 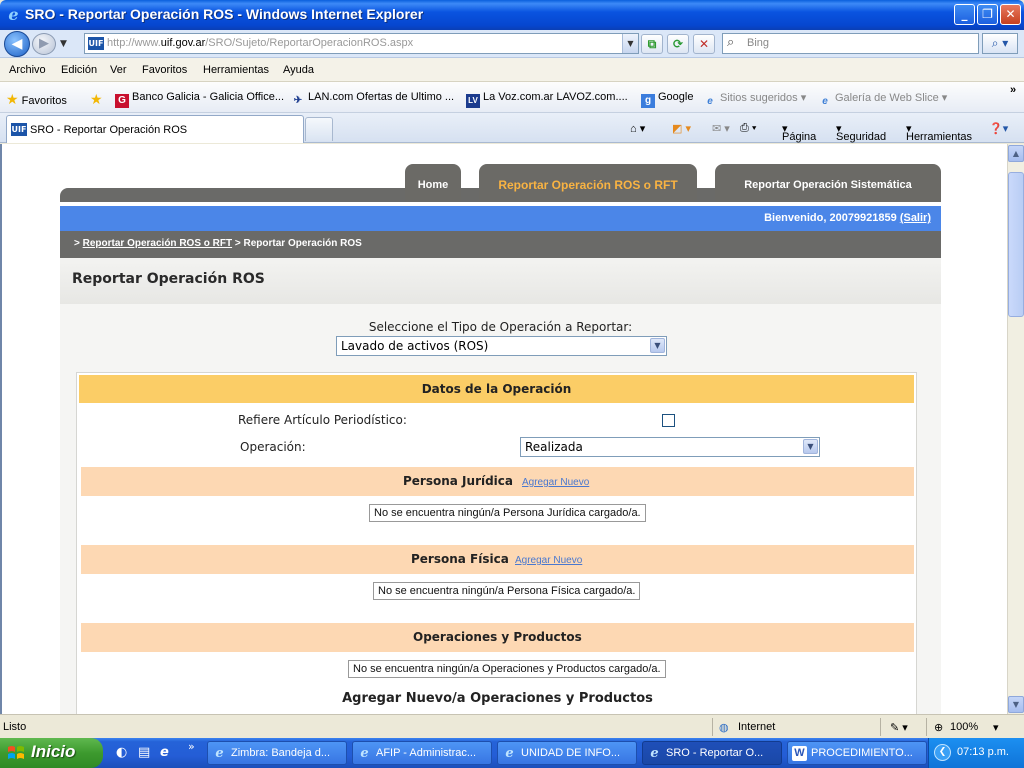 I want to click on menu-archivo: Archivo, so click(x=27, y=70).